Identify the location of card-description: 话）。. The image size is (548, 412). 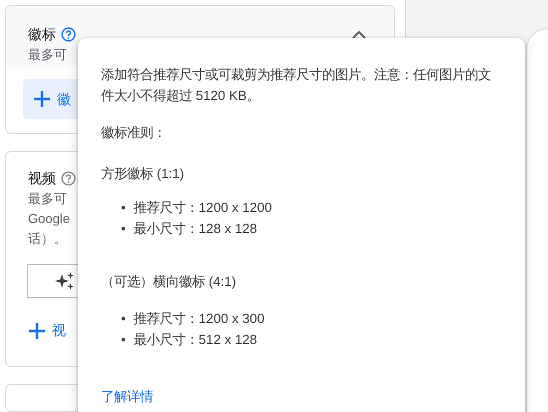
(47, 239).